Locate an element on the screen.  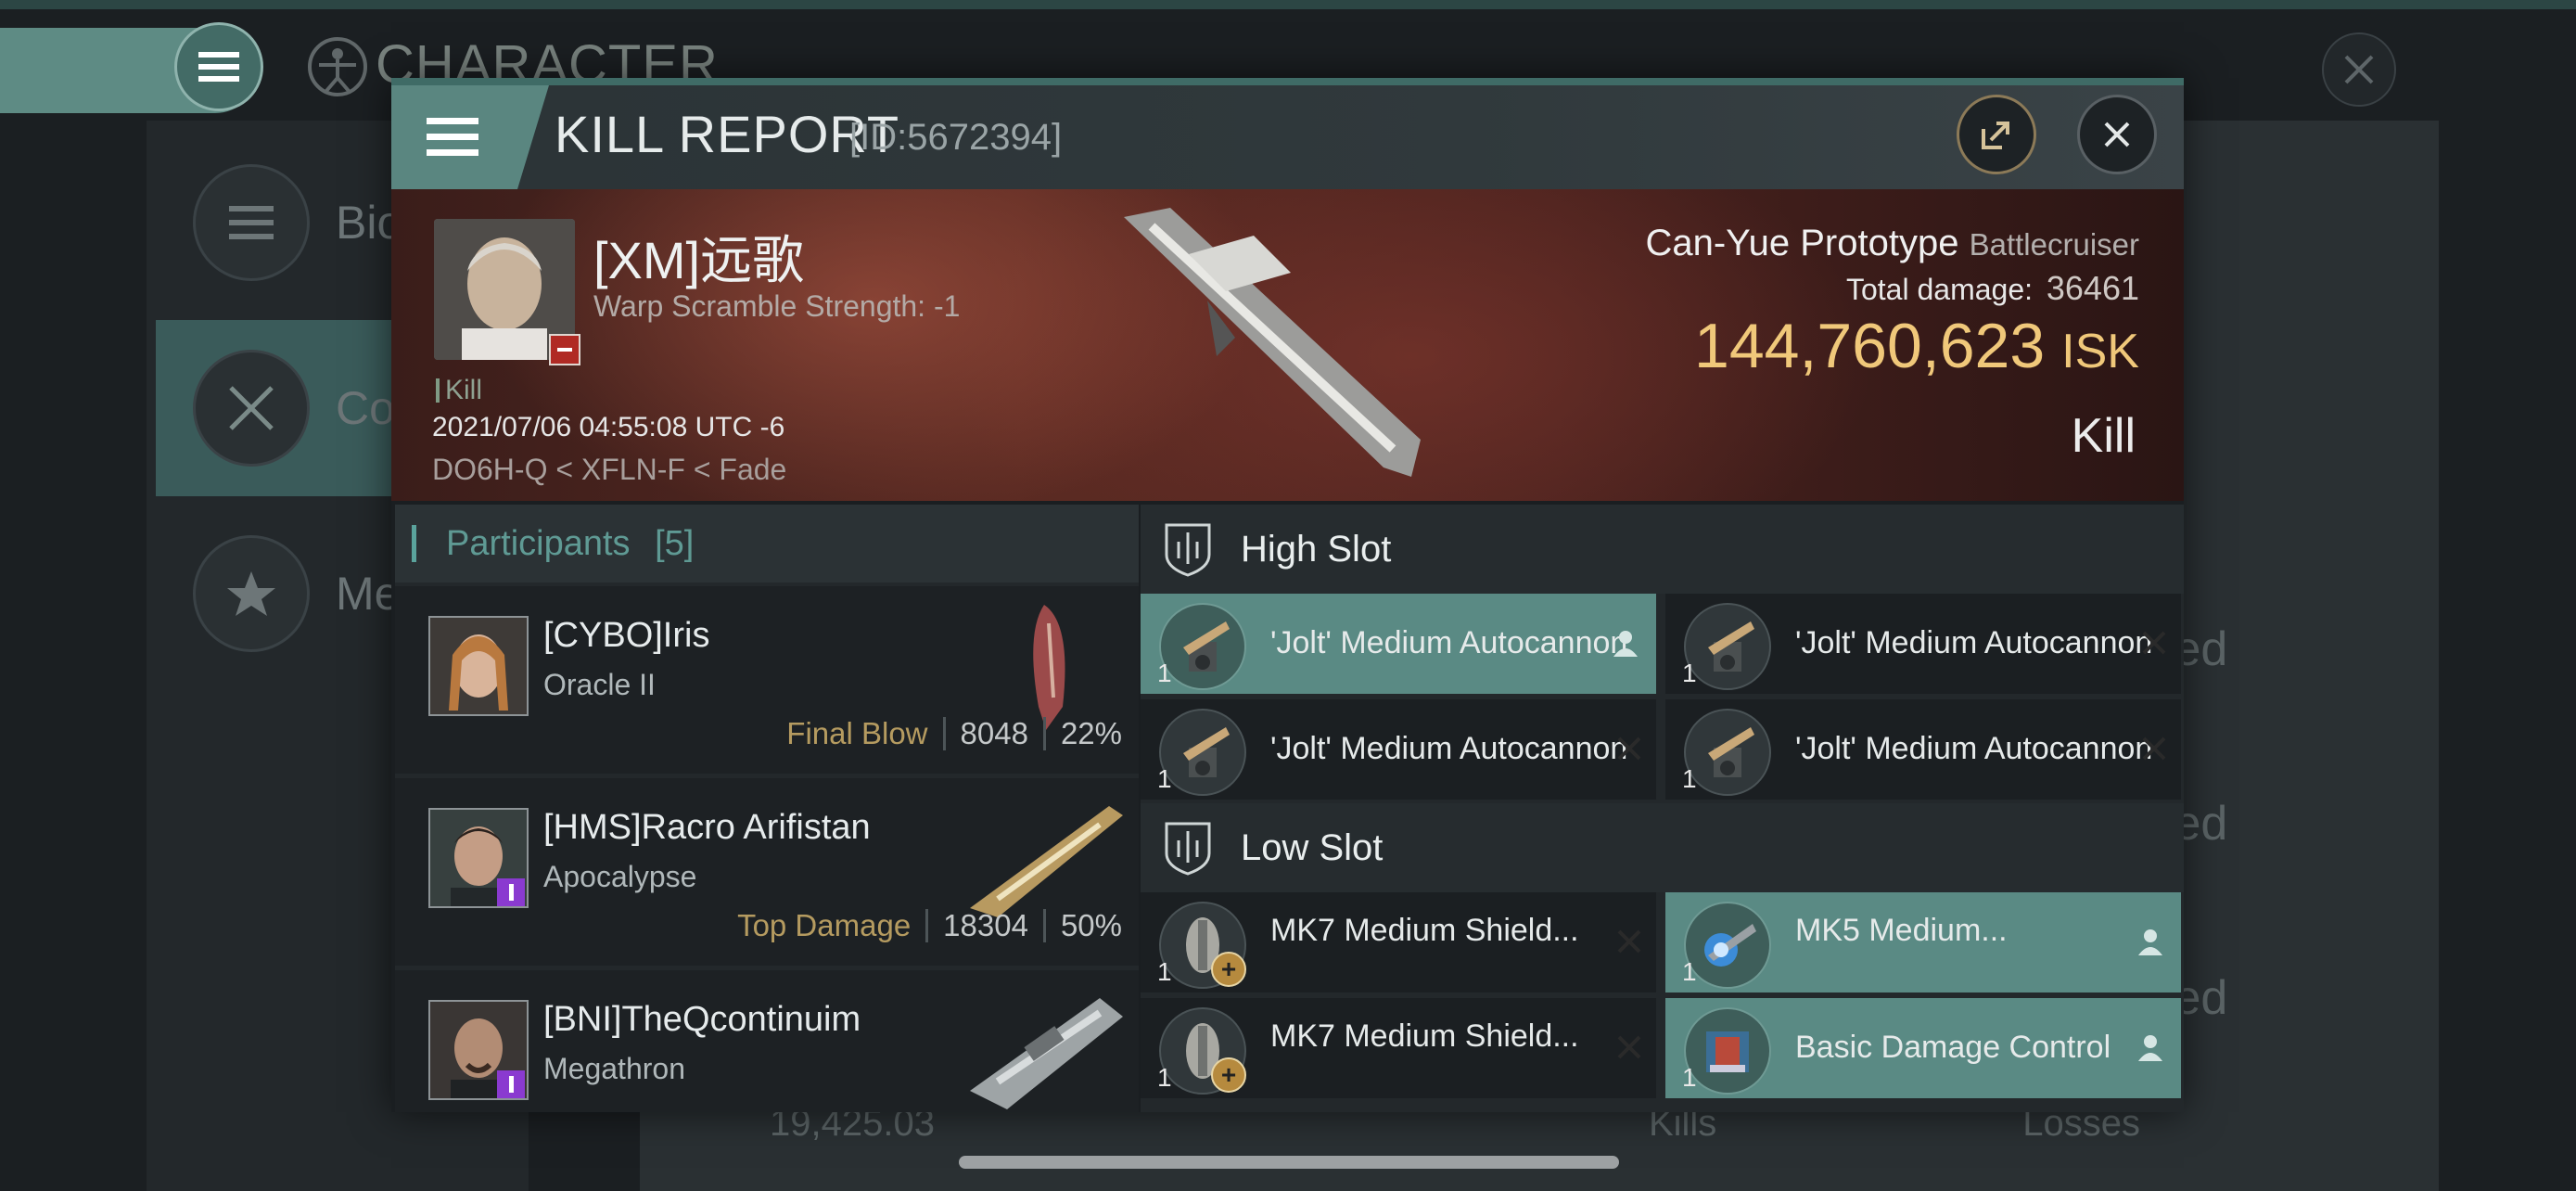
isk-unit: ISK is located at coordinates (2100, 351).